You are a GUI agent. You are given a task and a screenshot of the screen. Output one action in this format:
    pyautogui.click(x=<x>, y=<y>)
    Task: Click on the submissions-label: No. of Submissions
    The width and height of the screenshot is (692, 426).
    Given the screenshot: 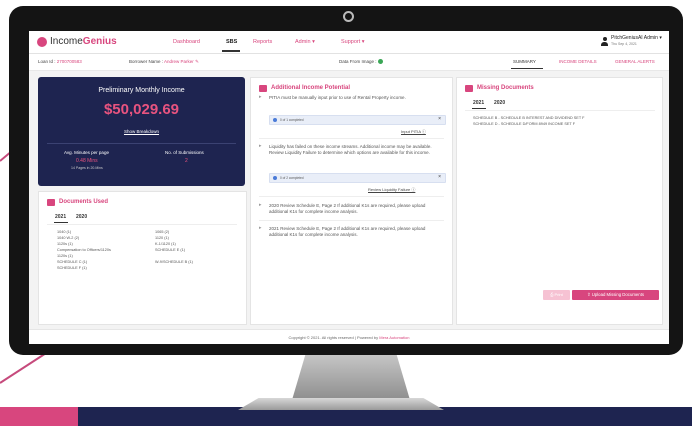 What is the action you would take?
    pyautogui.click(x=184, y=152)
    